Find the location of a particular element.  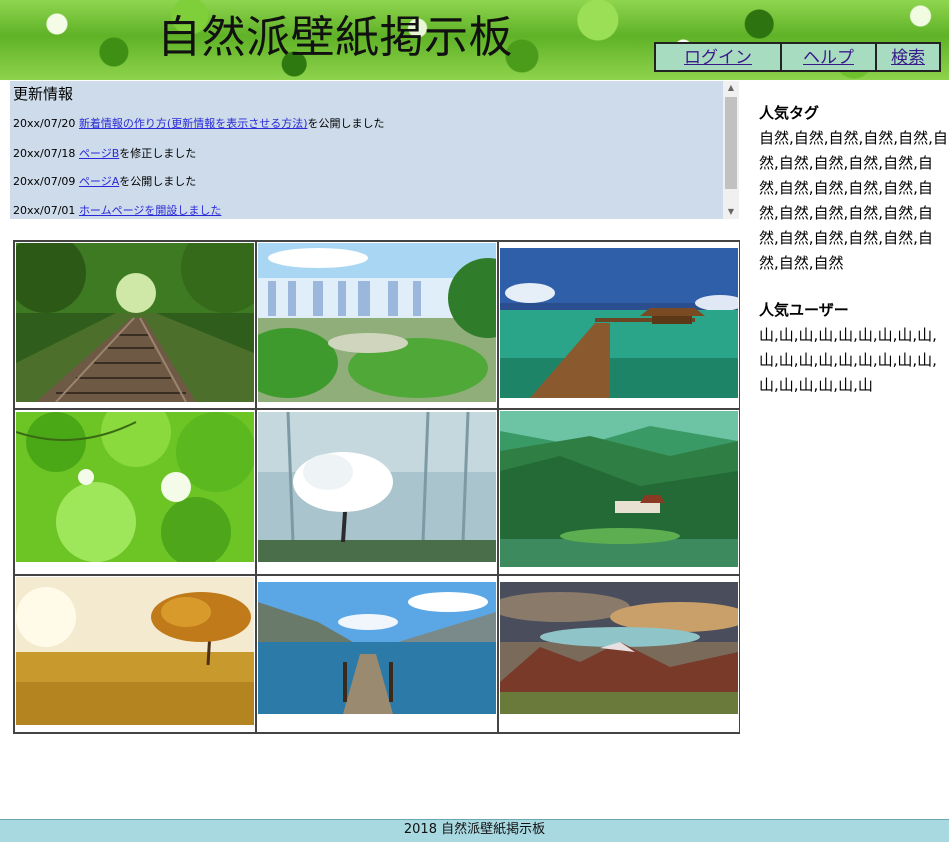

waterfall-photo is located at coordinates (377, 322).